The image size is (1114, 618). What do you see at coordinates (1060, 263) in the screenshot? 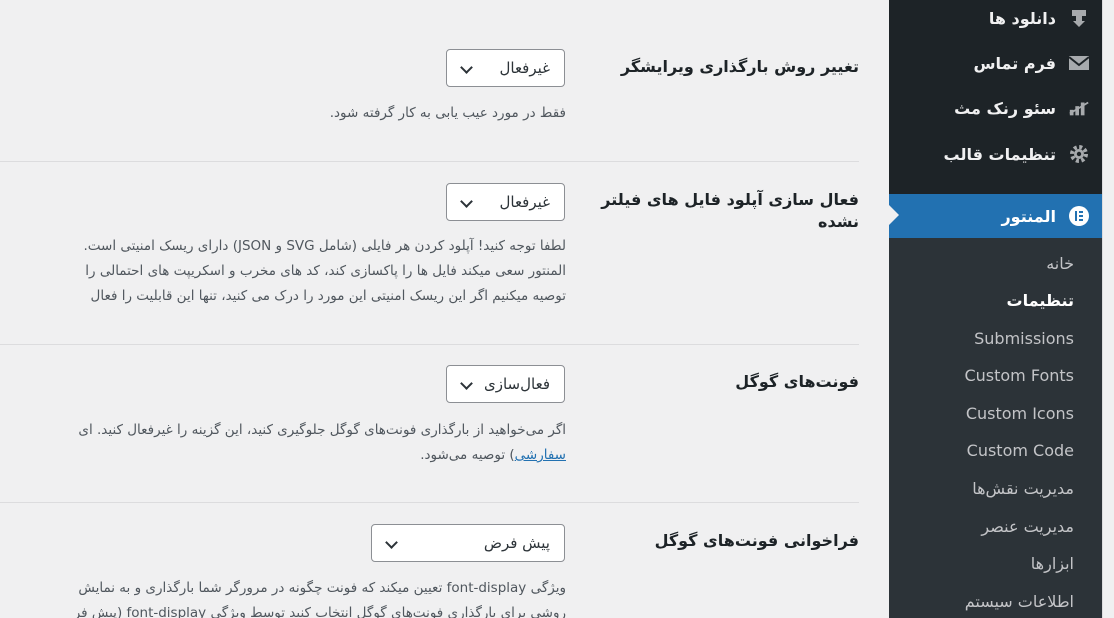
I see `submenu-home: خانه` at bounding box center [1060, 263].